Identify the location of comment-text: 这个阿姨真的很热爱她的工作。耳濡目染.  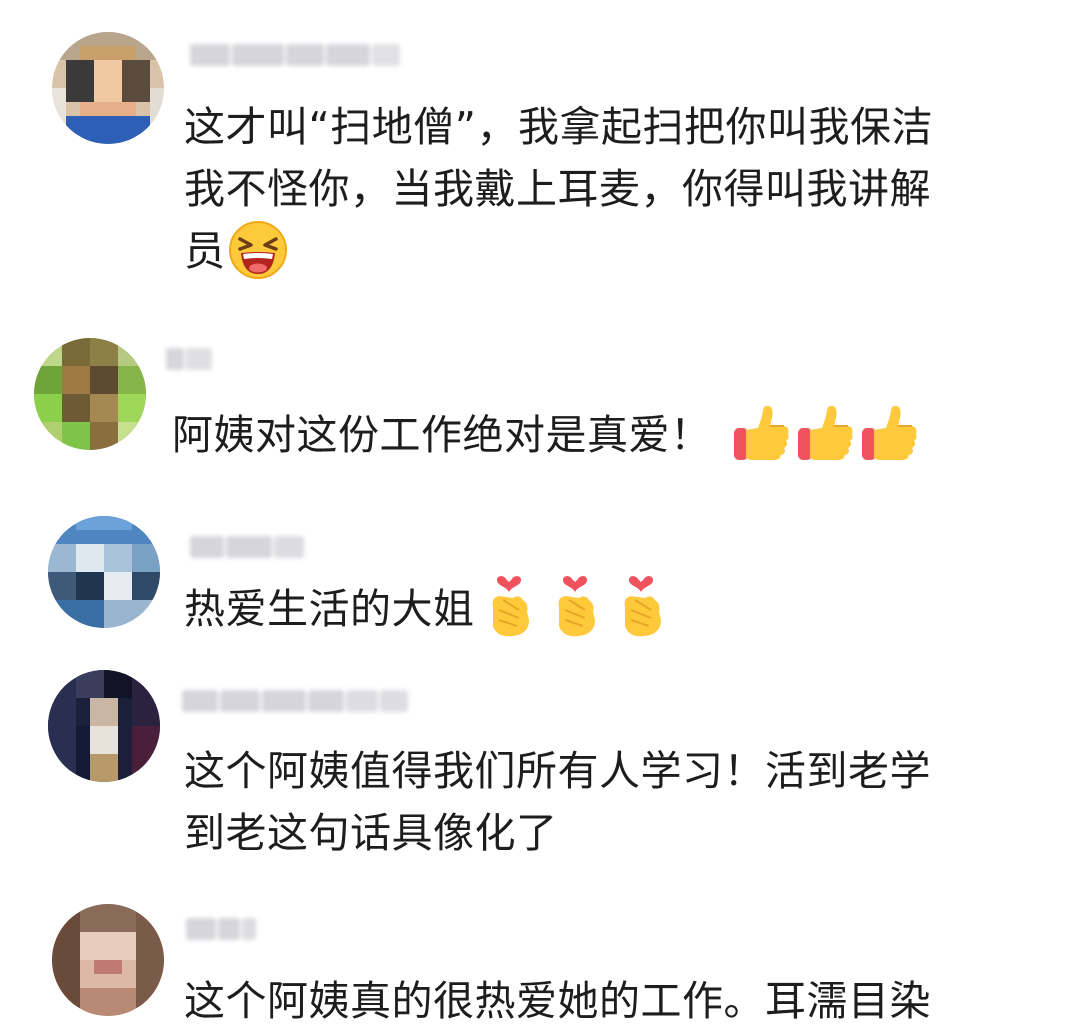
(557, 1000).